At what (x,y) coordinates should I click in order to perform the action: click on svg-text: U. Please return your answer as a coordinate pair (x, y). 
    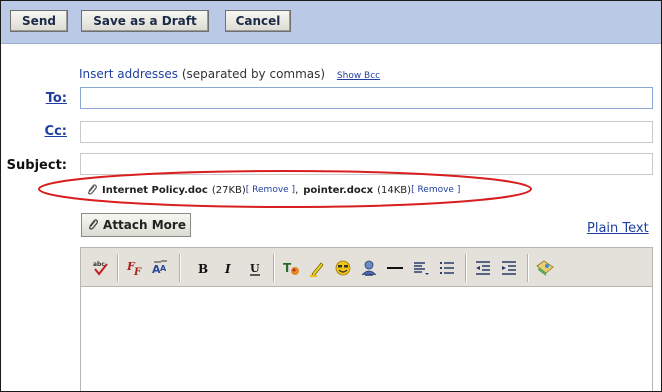
    Looking at the image, I should click on (255, 268).